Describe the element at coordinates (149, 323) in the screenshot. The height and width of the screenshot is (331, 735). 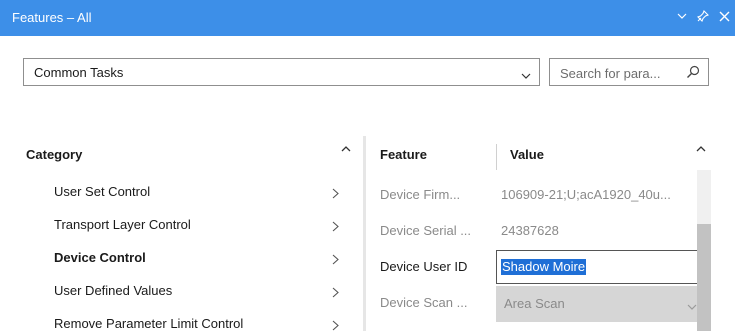
I see `category-item-label: Remove Parameter Limit Control` at that location.